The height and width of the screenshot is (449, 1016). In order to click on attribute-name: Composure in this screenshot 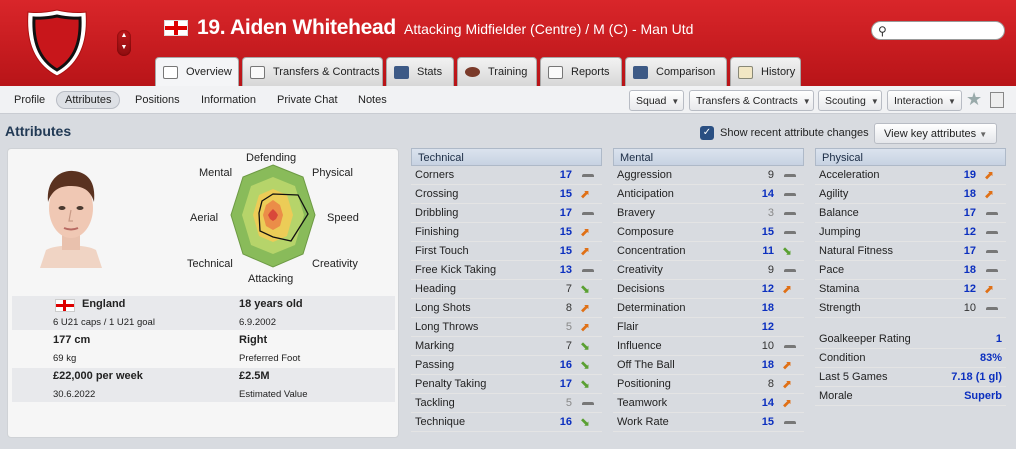, I will do `click(645, 232)`.